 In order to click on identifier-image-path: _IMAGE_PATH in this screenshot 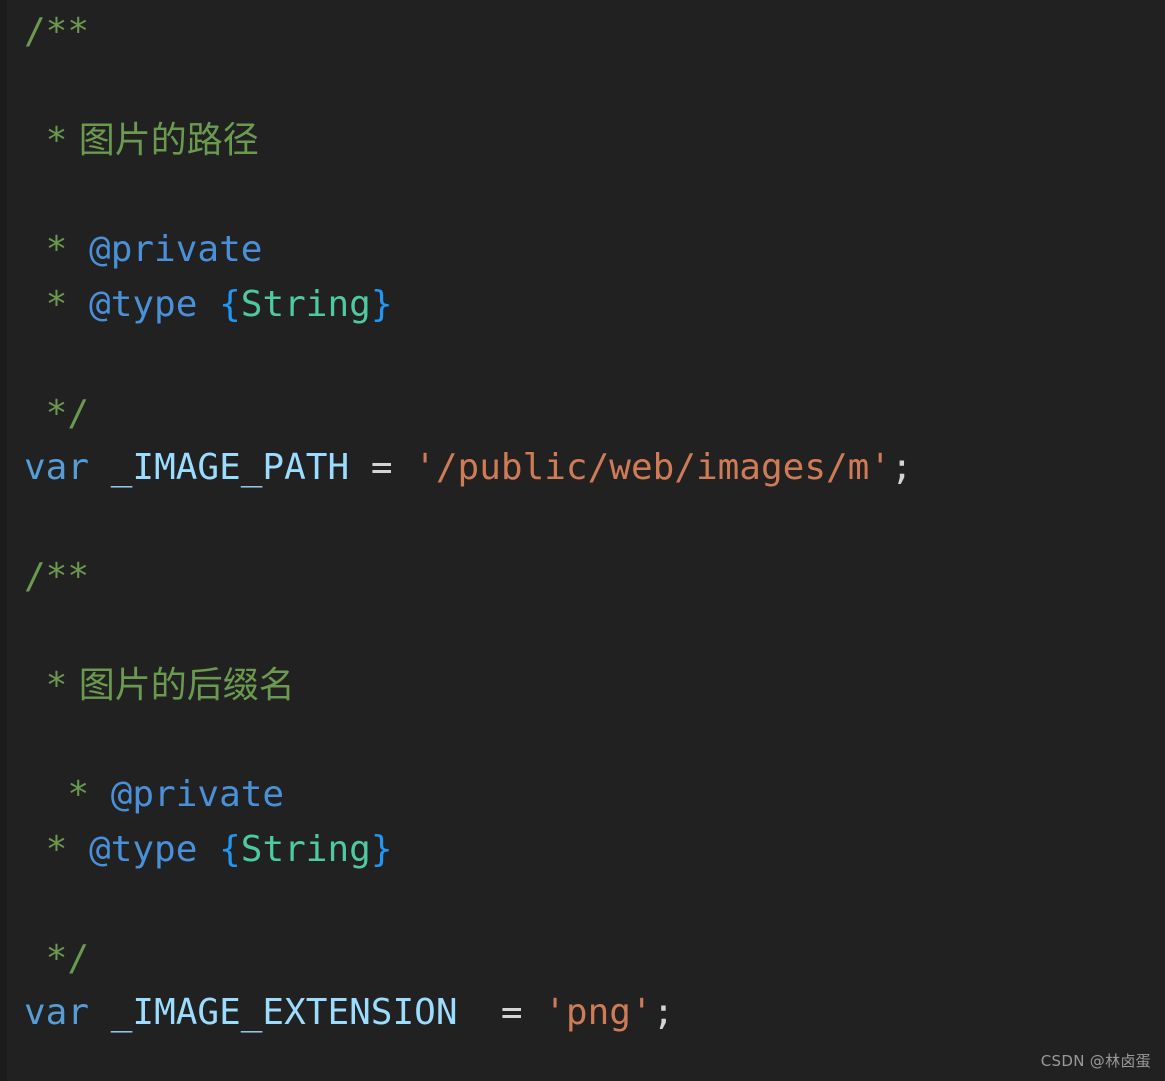, I will do `click(230, 467)`.